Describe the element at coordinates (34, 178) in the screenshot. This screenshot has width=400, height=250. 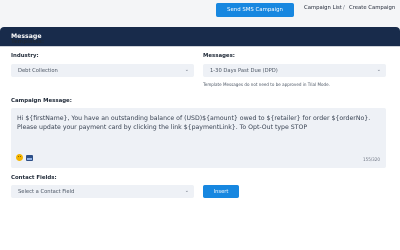
I see `contact-fields-label: Contact Fields:` at that location.